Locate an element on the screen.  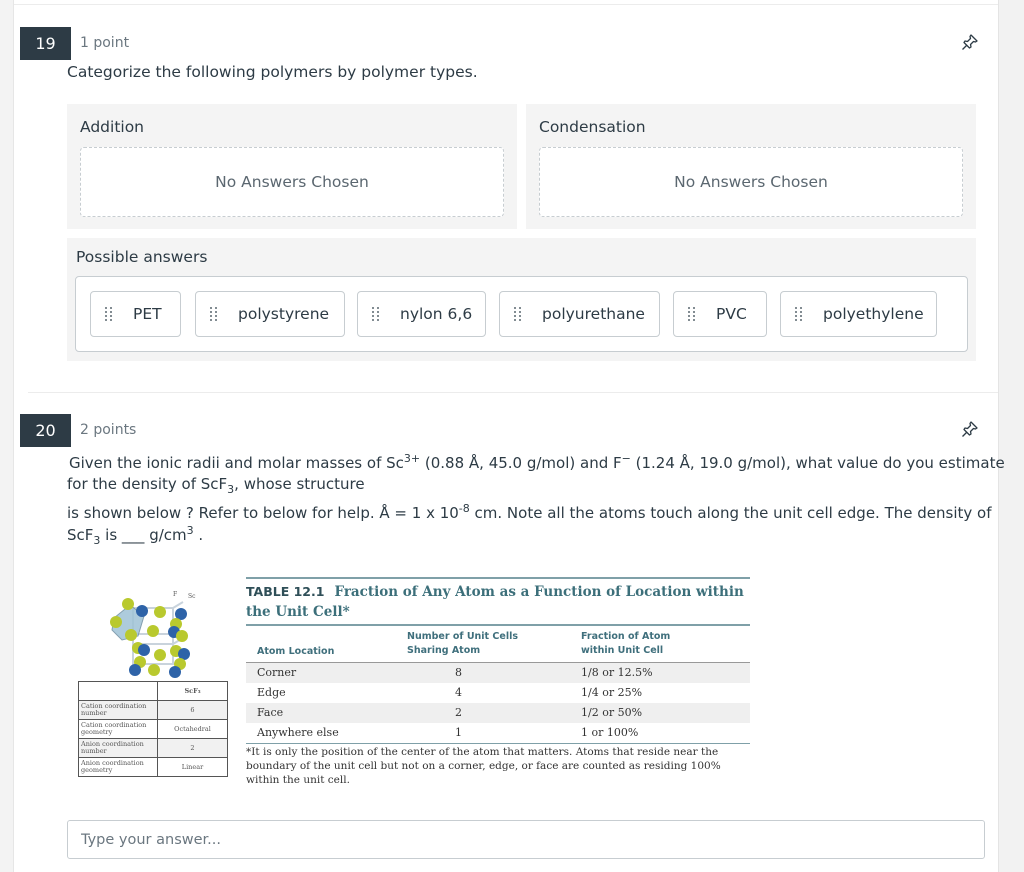
column-header: within Unit Cell is located at coordinates (622, 650).